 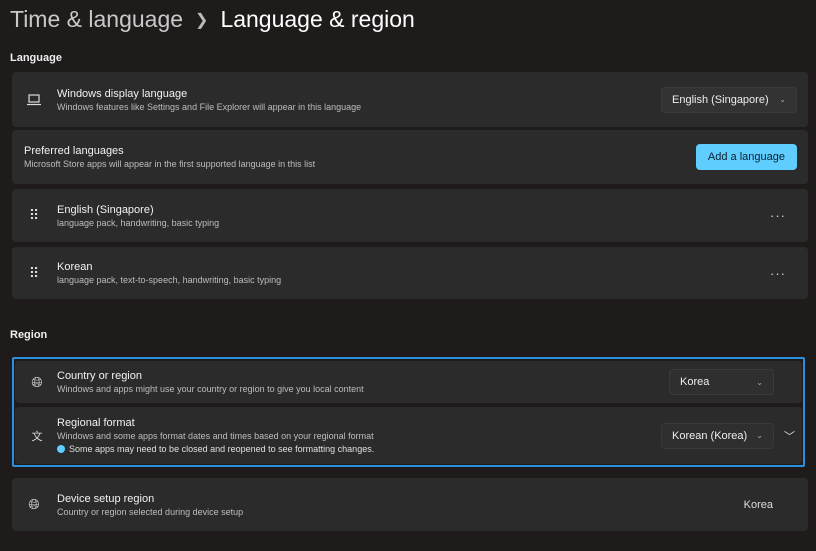 What do you see at coordinates (138, 222) in the screenshot?
I see `language-item-subtitle: language pack, handwriting, basic typing` at bounding box center [138, 222].